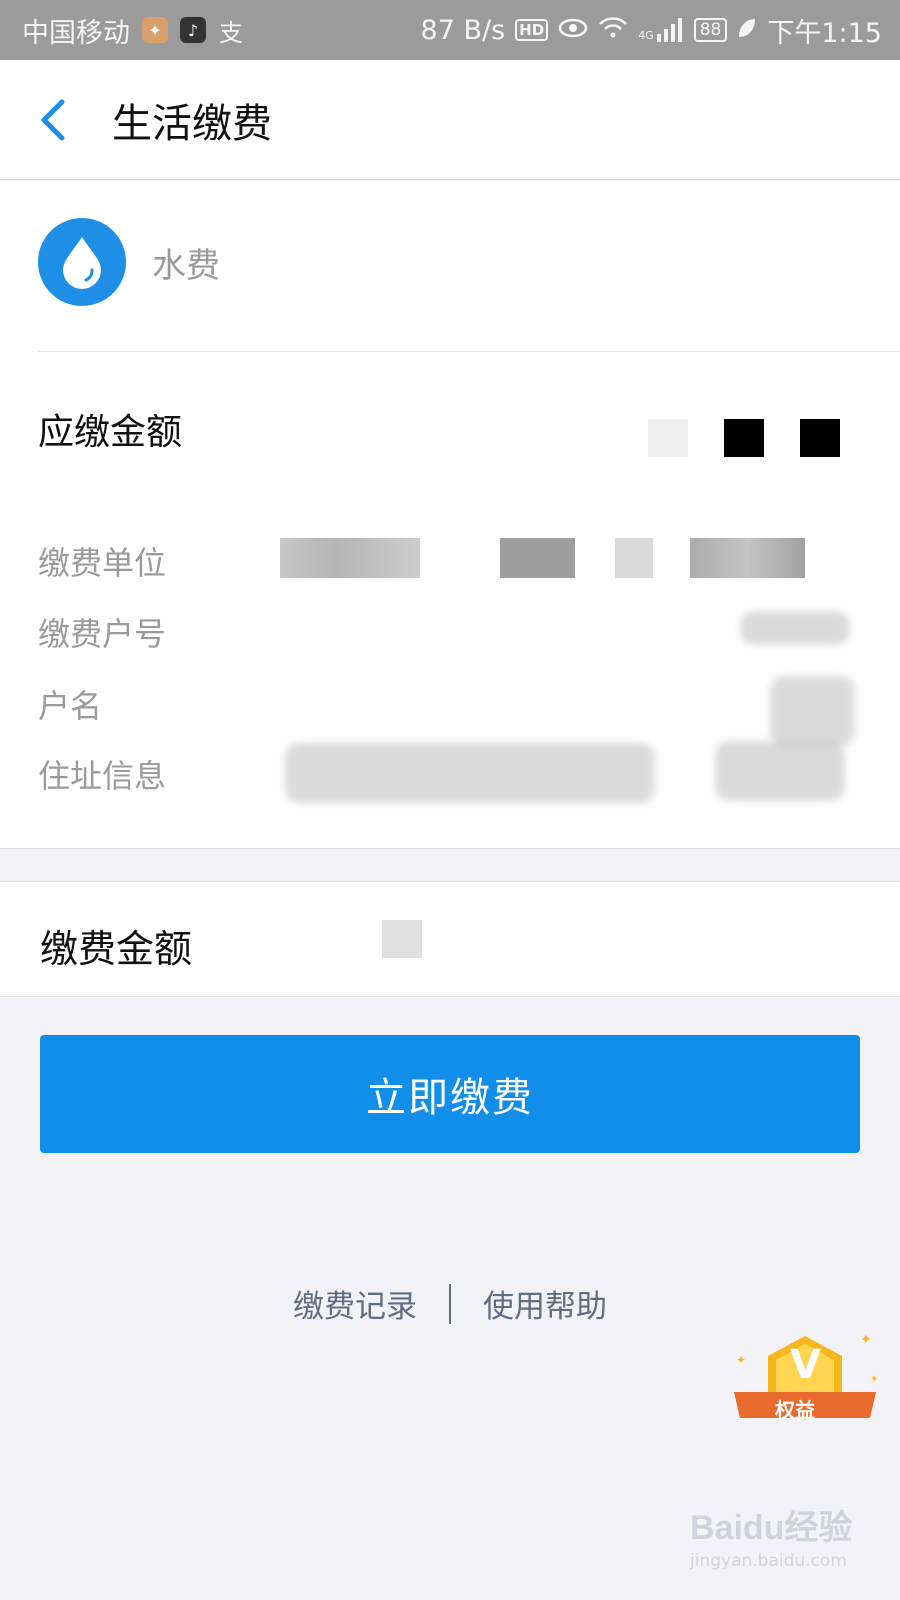 The width and height of the screenshot is (900, 1600). What do you see at coordinates (805, 1365) in the screenshot?
I see `rewards-badge-mark: V` at bounding box center [805, 1365].